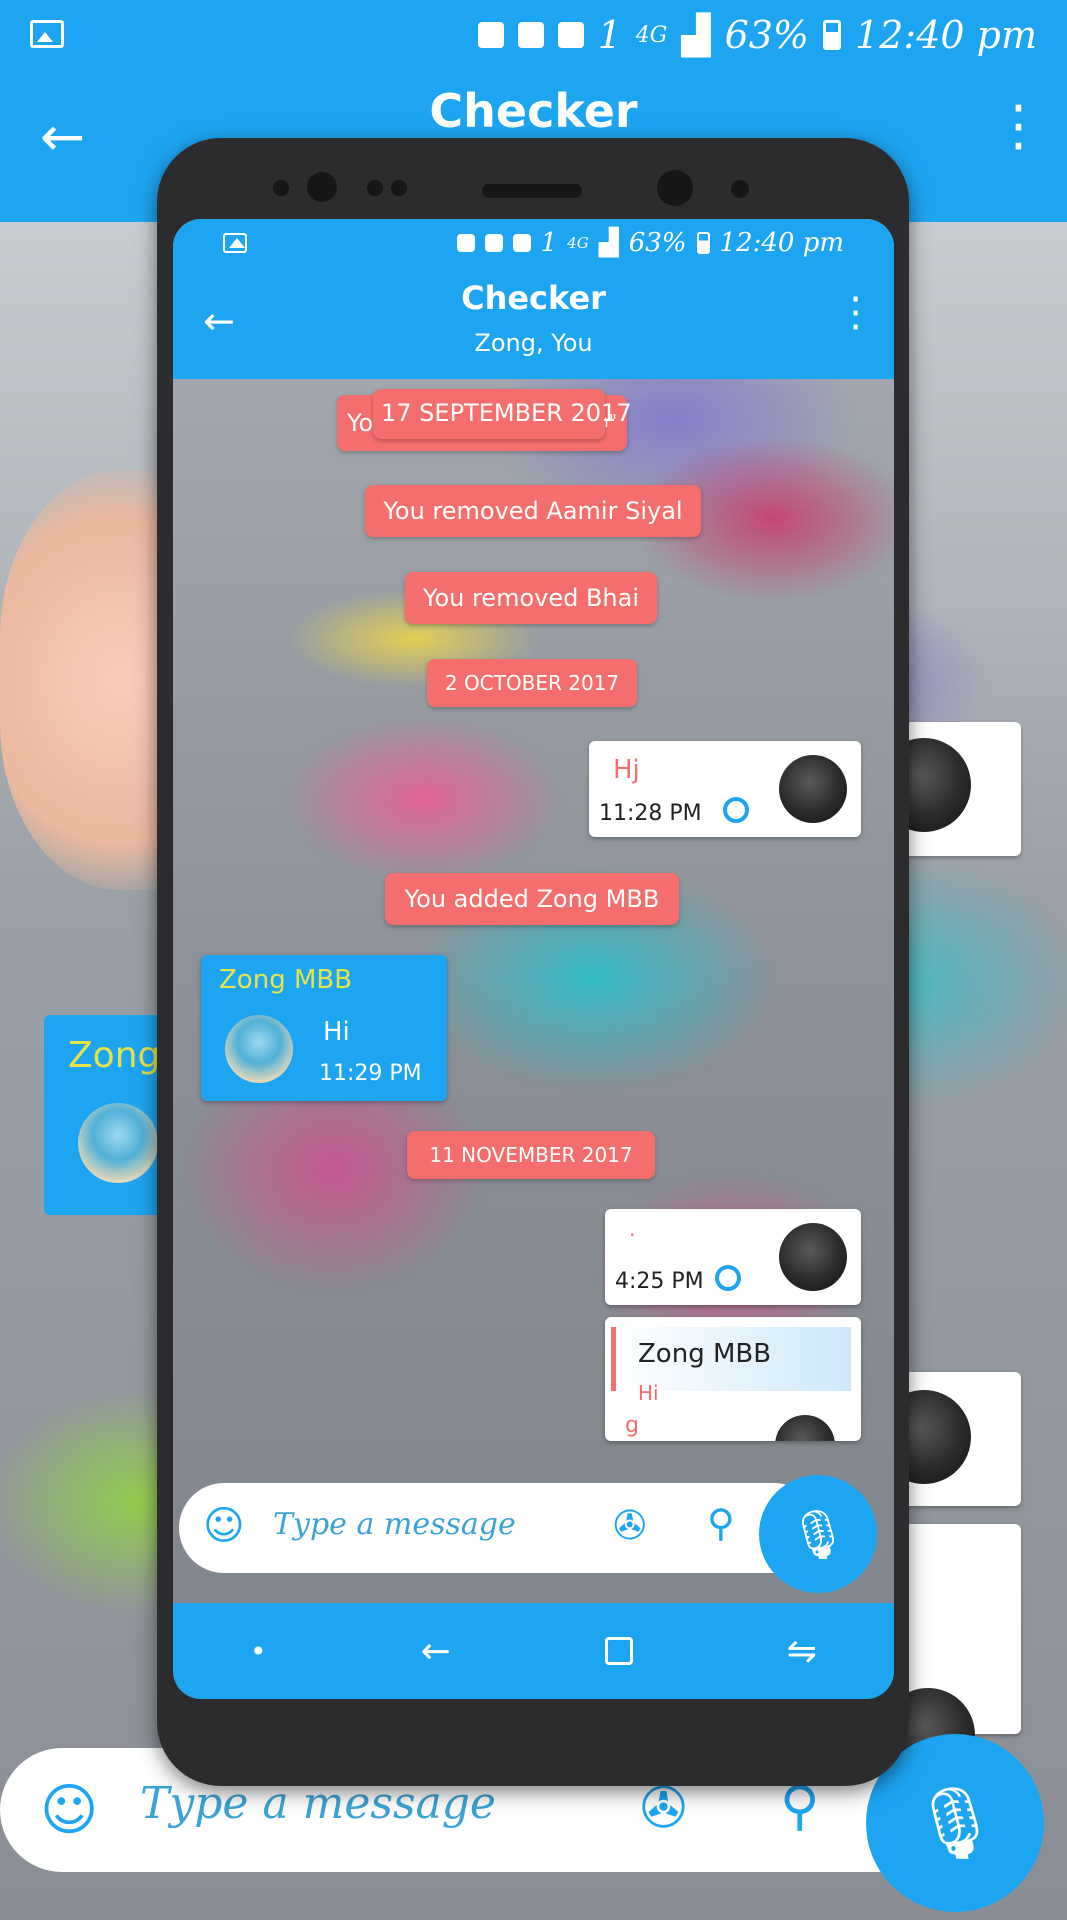  What do you see at coordinates (336, 1032) in the screenshot?
I see `message-text: Hi` at bounding box center [336, 1032].